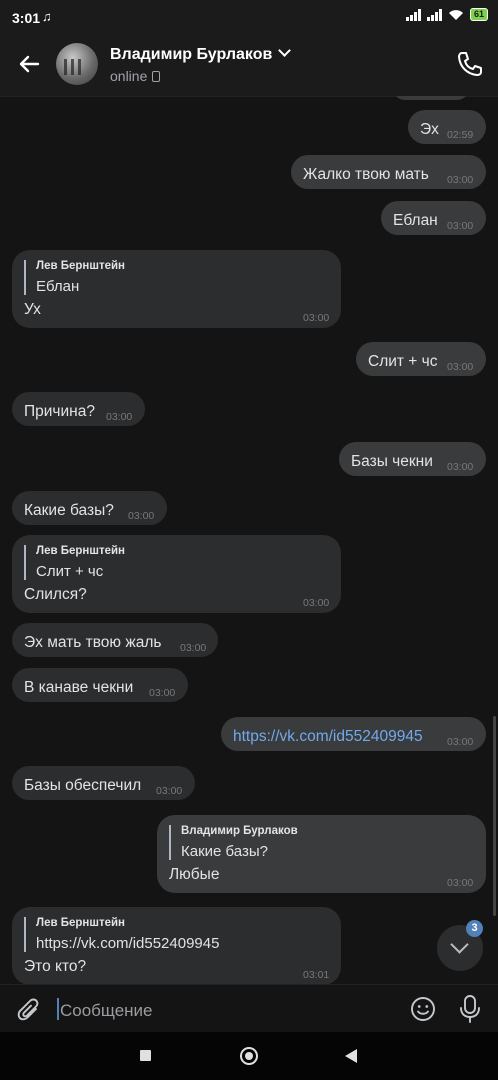  I want to click on message-bubble: Базы чекни 03:00, so click(412, 459).